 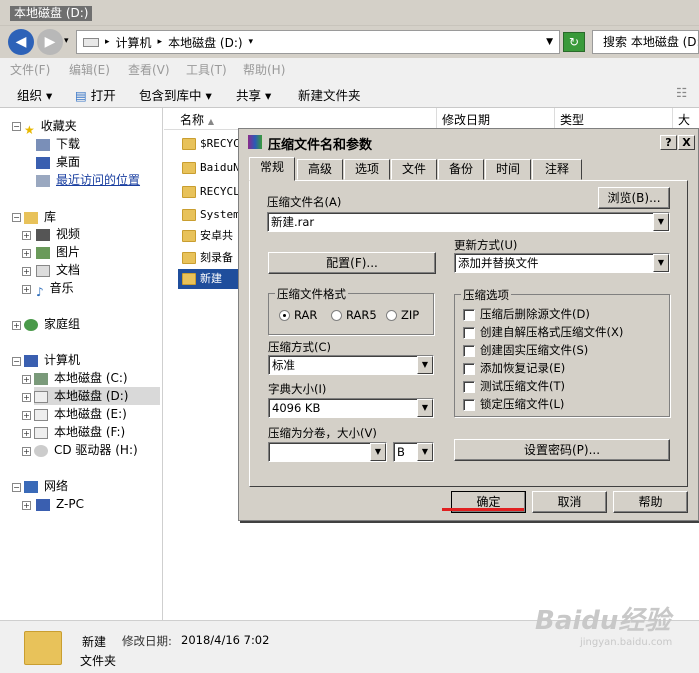 What do you see at coordinates (525, 350) in the screenshot?
I see `option-solid: 创建固实压缩文件(S)` at bounding box center [525, 350].